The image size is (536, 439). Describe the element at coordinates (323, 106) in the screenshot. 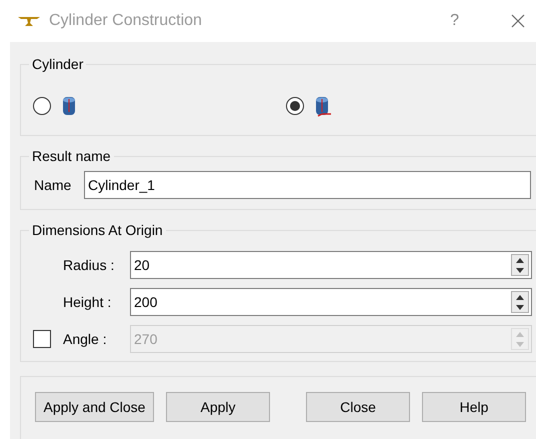

I see `cylinder-axes-icon` at that location.